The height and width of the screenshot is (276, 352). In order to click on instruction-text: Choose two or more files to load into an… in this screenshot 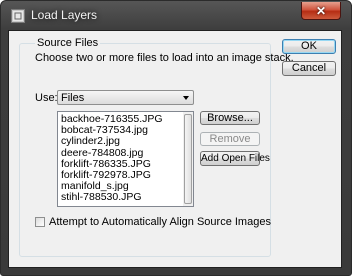, I will do `click(164, 58)`.